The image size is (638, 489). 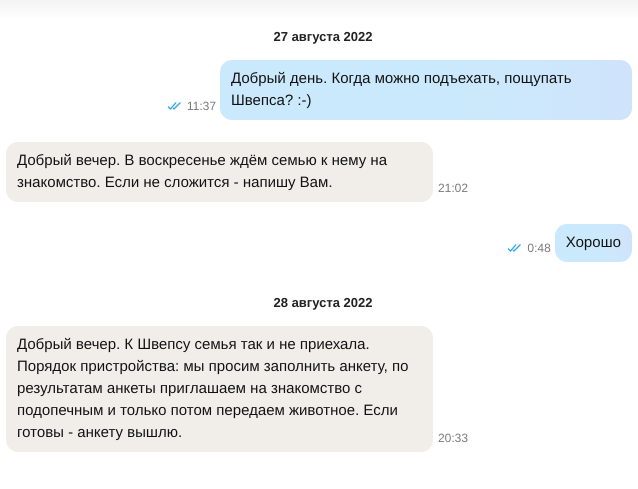 I want to click on message-time: 11:37, so click(x=201, y=106).